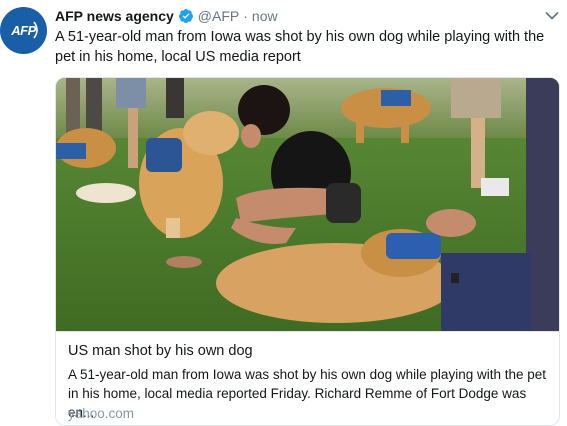 This screenshot has height=426, width=567. Describe the element at coordinates (101, 413) in the screenshot. I see `card-domain: yahoo.com` at that location.